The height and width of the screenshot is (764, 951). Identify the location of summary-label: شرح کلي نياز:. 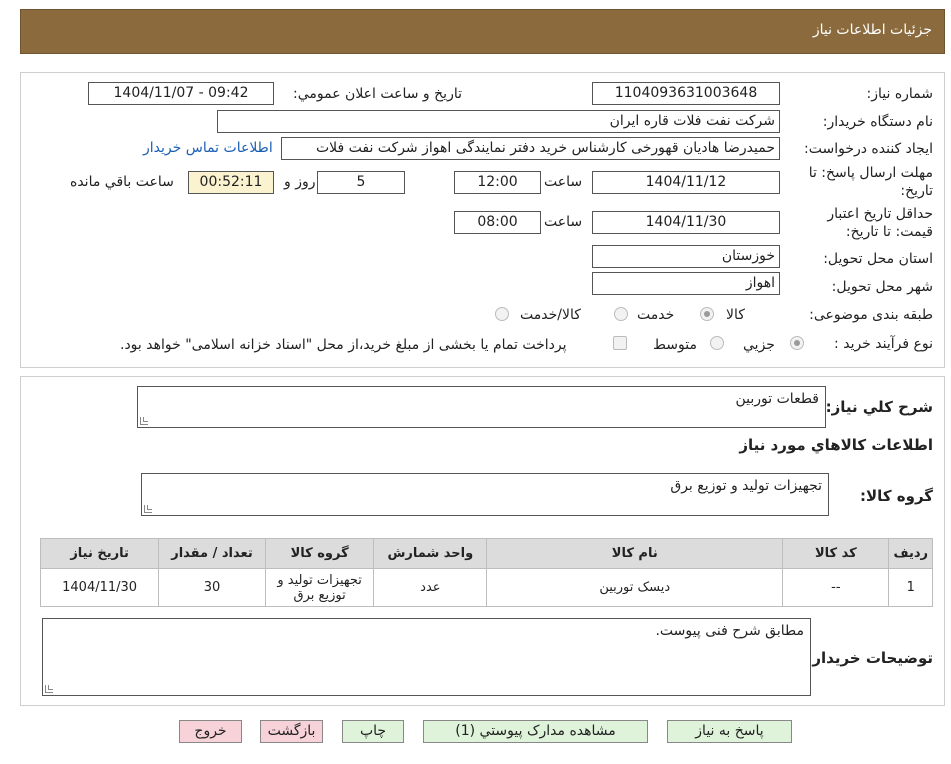
(879, 407).